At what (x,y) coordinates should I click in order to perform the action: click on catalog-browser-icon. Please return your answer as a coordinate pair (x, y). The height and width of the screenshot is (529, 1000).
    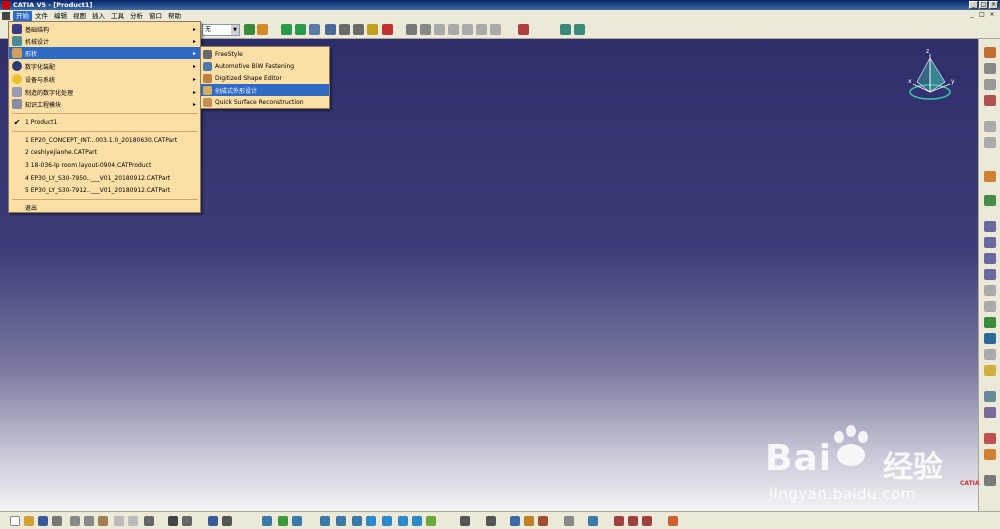
    Looking at the image, I should click on (593, 521).